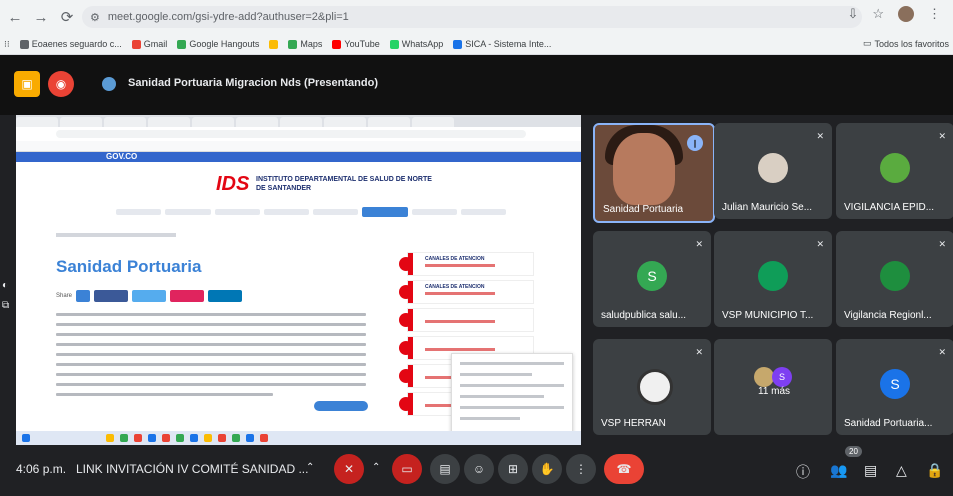 Image resolution: width=953 pixels, height=496 pixels. What do you see at coordinates (407, 469) in the screenshot?
I see `camera-toggle-button: ▭` at bounding box center [407, 469].